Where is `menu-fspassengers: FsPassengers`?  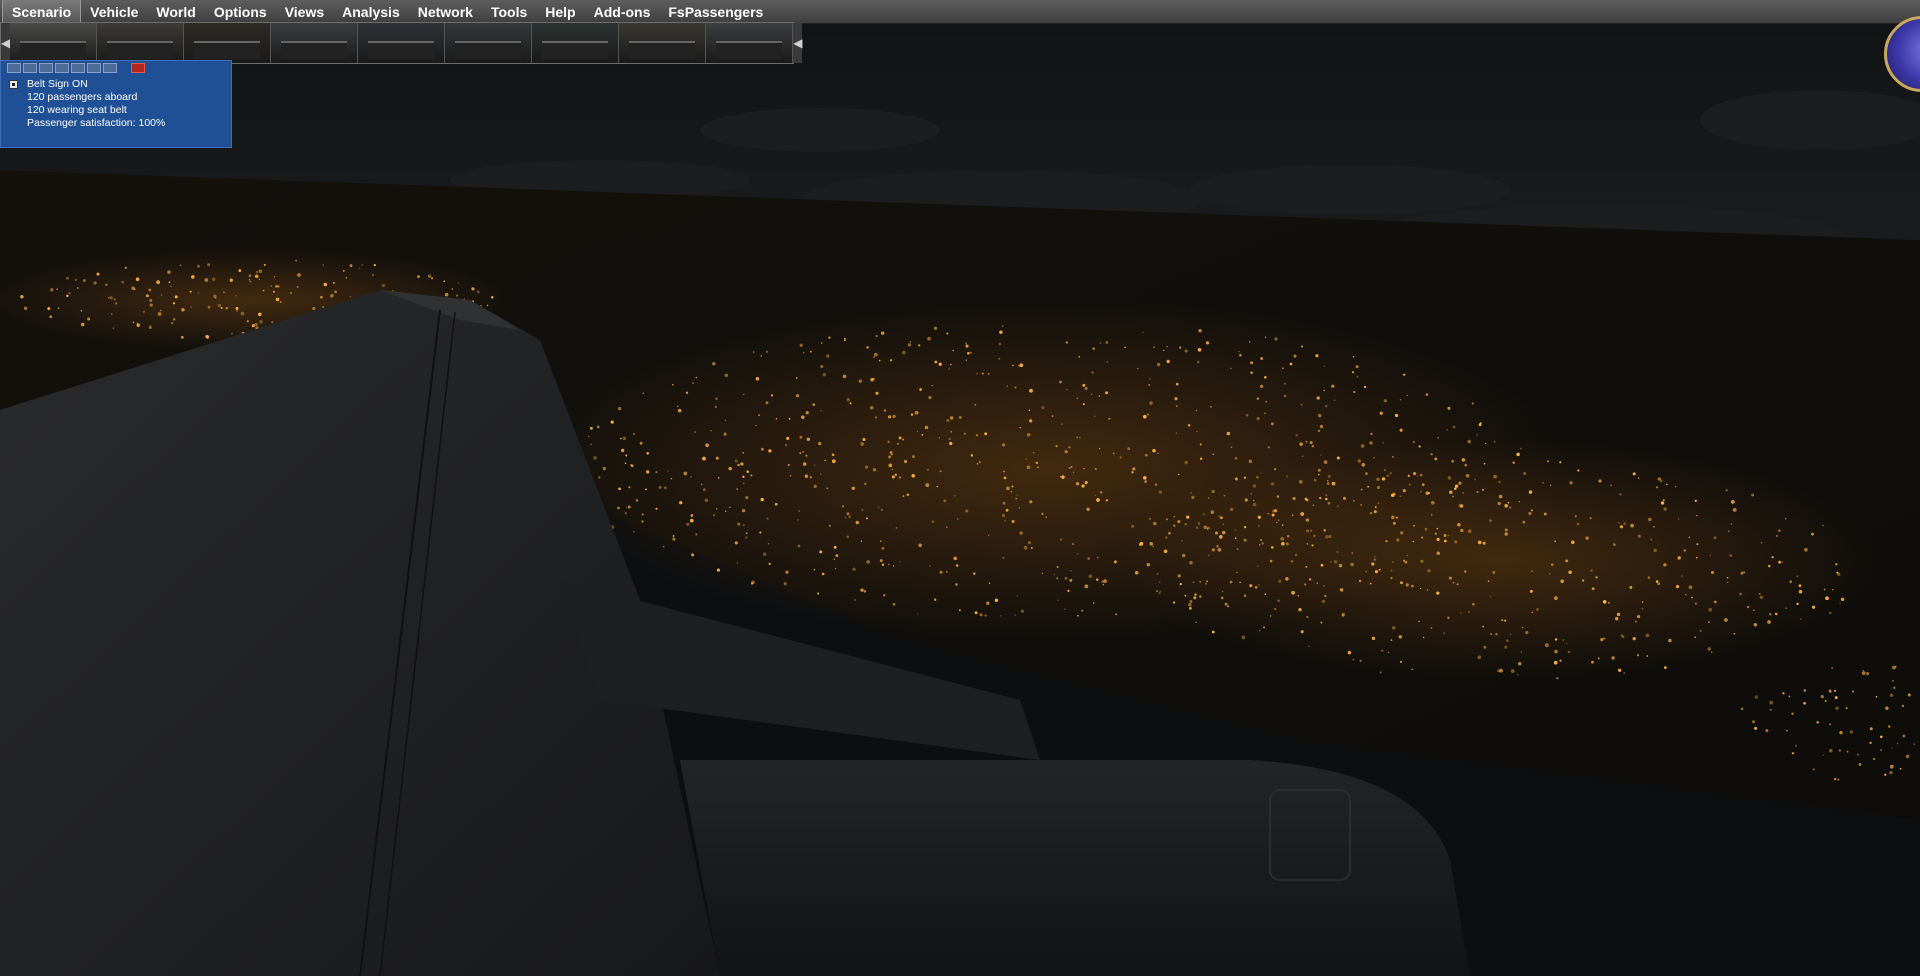
menu-fspassengers: FsPassengers is located at coordinates (715, 12).